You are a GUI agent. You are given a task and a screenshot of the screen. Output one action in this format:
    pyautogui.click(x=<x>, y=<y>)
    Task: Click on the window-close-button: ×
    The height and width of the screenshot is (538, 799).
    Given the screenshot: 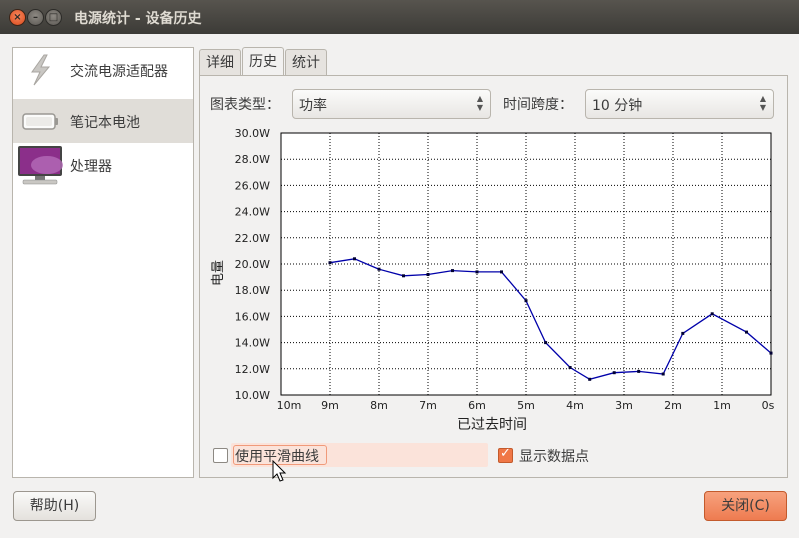 What is the action you would take?
    pyautogui.click(x=17, y=17)
    